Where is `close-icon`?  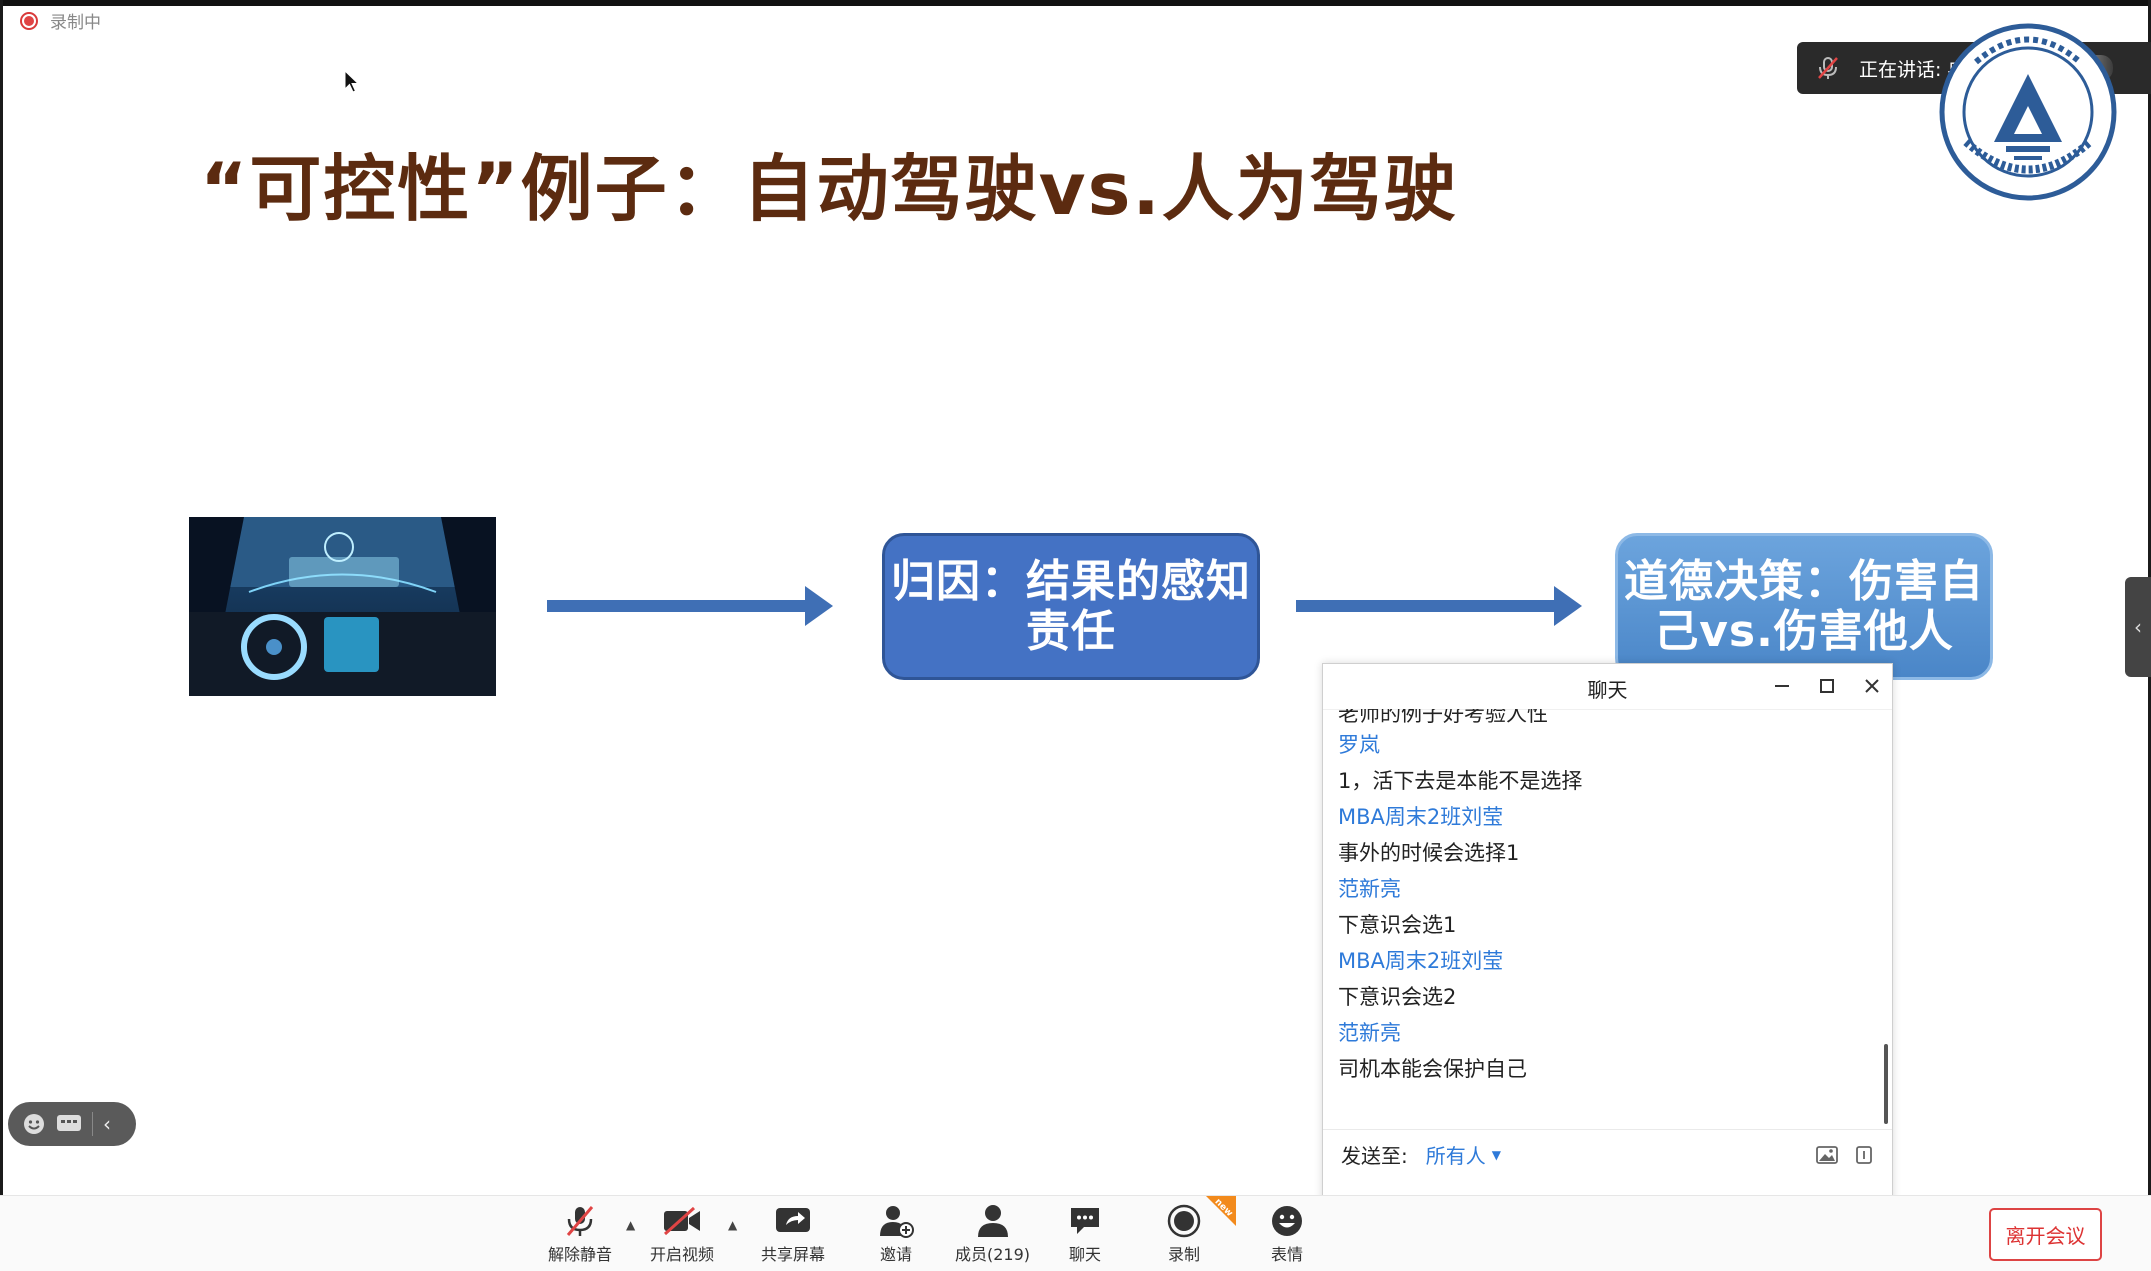
close-icon is located at coordinates (1872, 686).